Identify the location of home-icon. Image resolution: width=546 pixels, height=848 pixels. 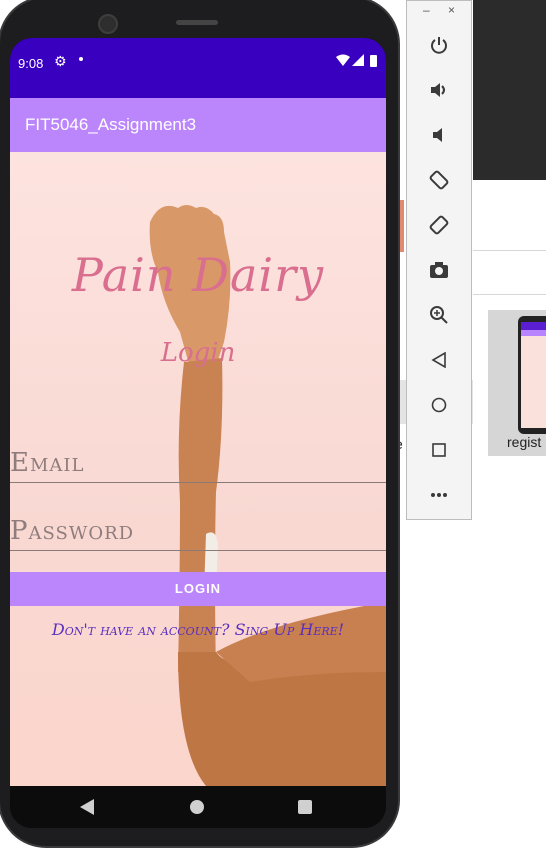
(439, 405).